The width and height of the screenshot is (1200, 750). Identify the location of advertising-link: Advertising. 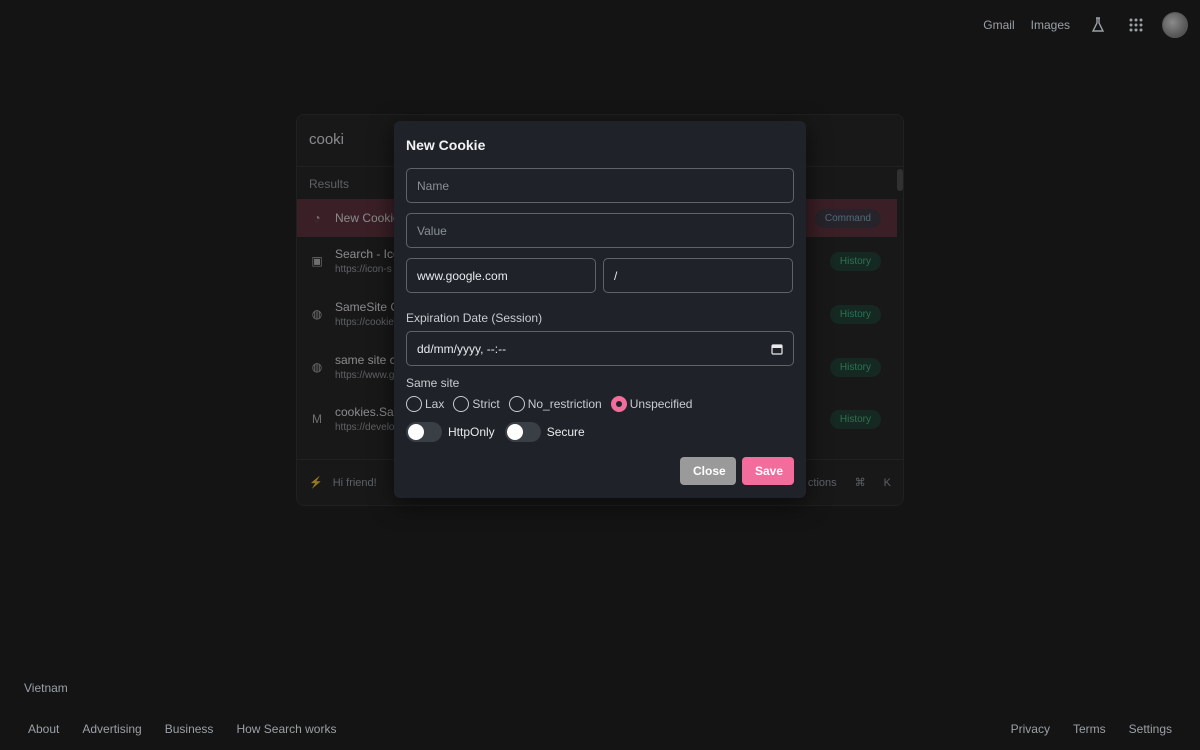
(111, 729).